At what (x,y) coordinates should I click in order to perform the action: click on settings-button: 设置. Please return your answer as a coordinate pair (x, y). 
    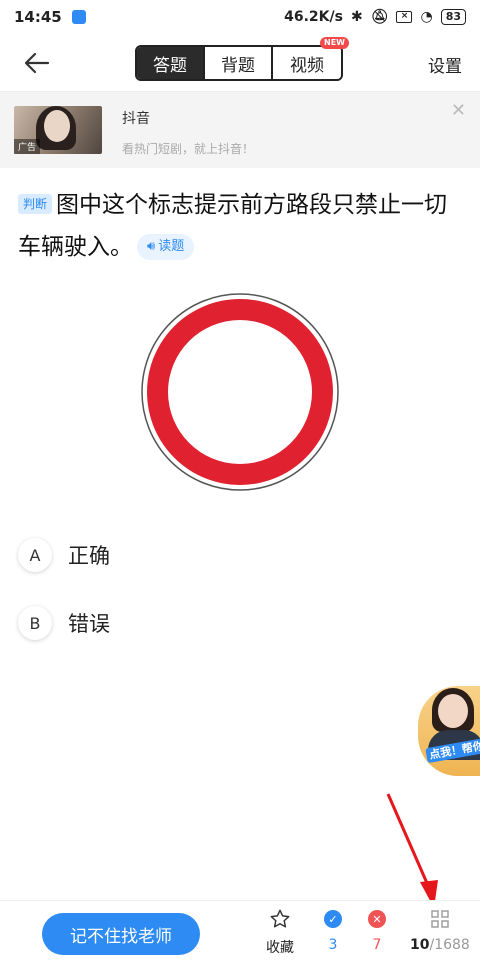
    Looking at the image, I should click on (445, 64).